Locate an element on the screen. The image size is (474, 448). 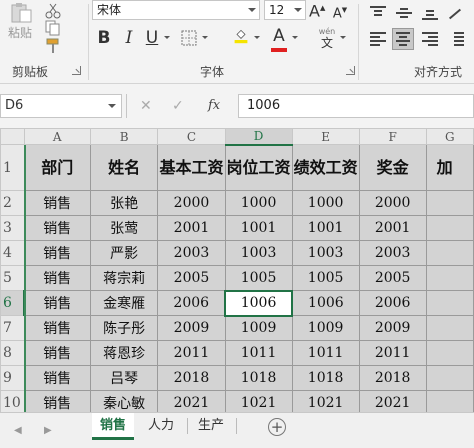
borders-icon is located at coordinates (189, 38).